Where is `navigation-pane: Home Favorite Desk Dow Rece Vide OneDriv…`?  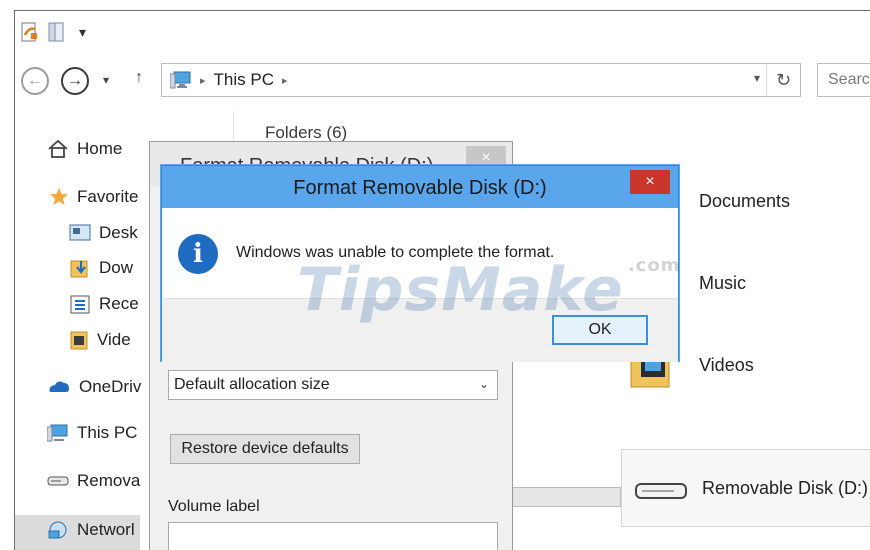 navigation-pane: Home Favorite Desk Dow Rece Vide OneDriv… is located at coordinates (78, 335).